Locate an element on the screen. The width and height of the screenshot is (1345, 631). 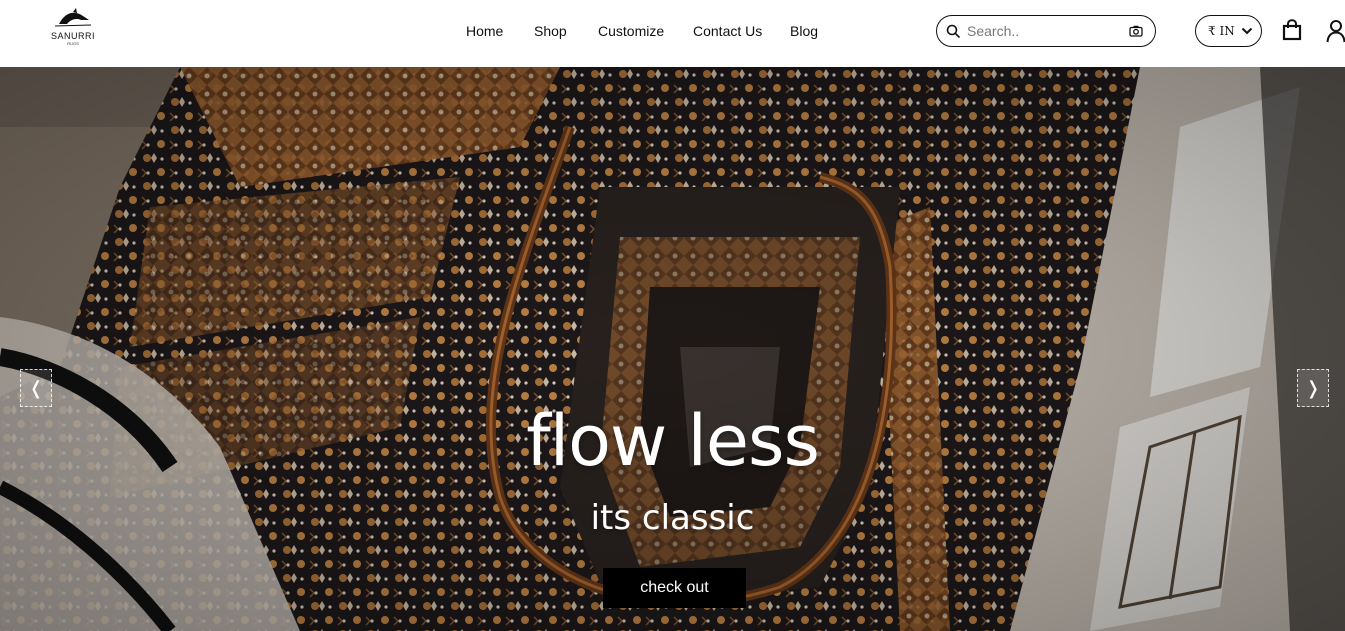
shopping-bag-icon is located at coordinates (1292, 30).